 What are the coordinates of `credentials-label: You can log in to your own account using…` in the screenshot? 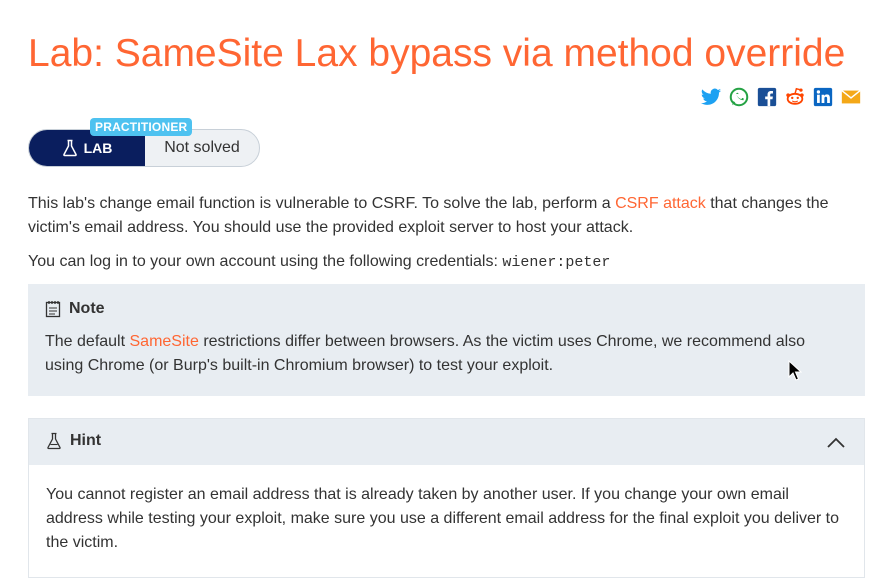 It's located at (265, 261).